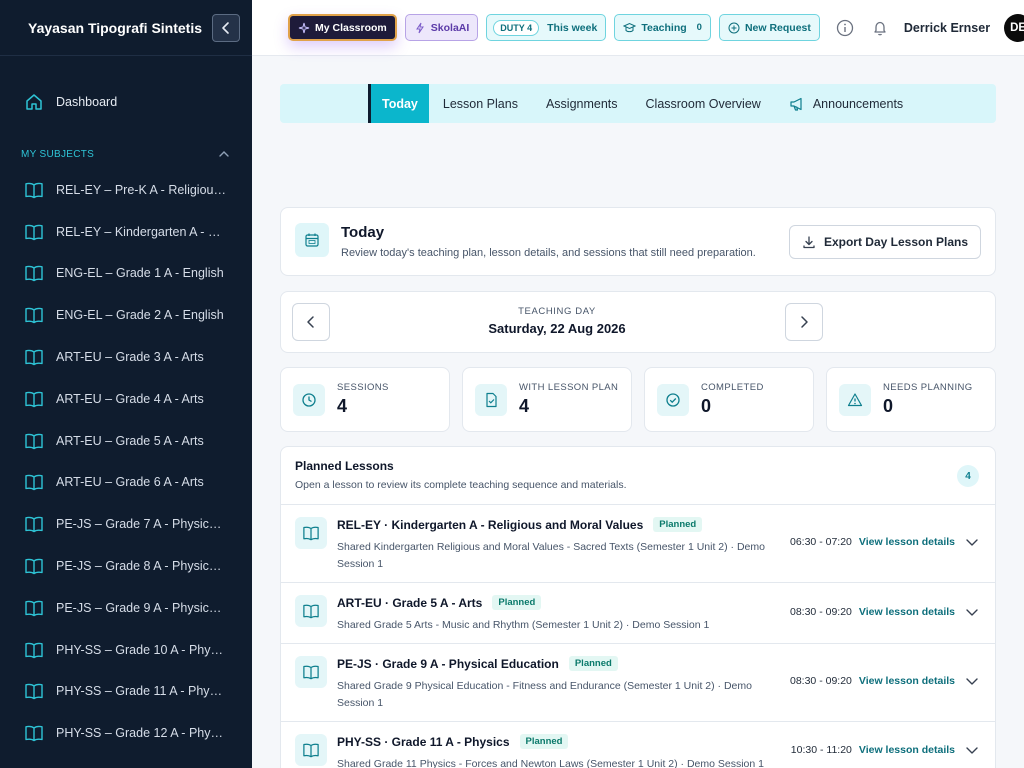 The width and height of the screenshot is (1024, 768). Describe the element at coordinates (1014, 27) in the screenshot. I see `avatar: DE` at that location.